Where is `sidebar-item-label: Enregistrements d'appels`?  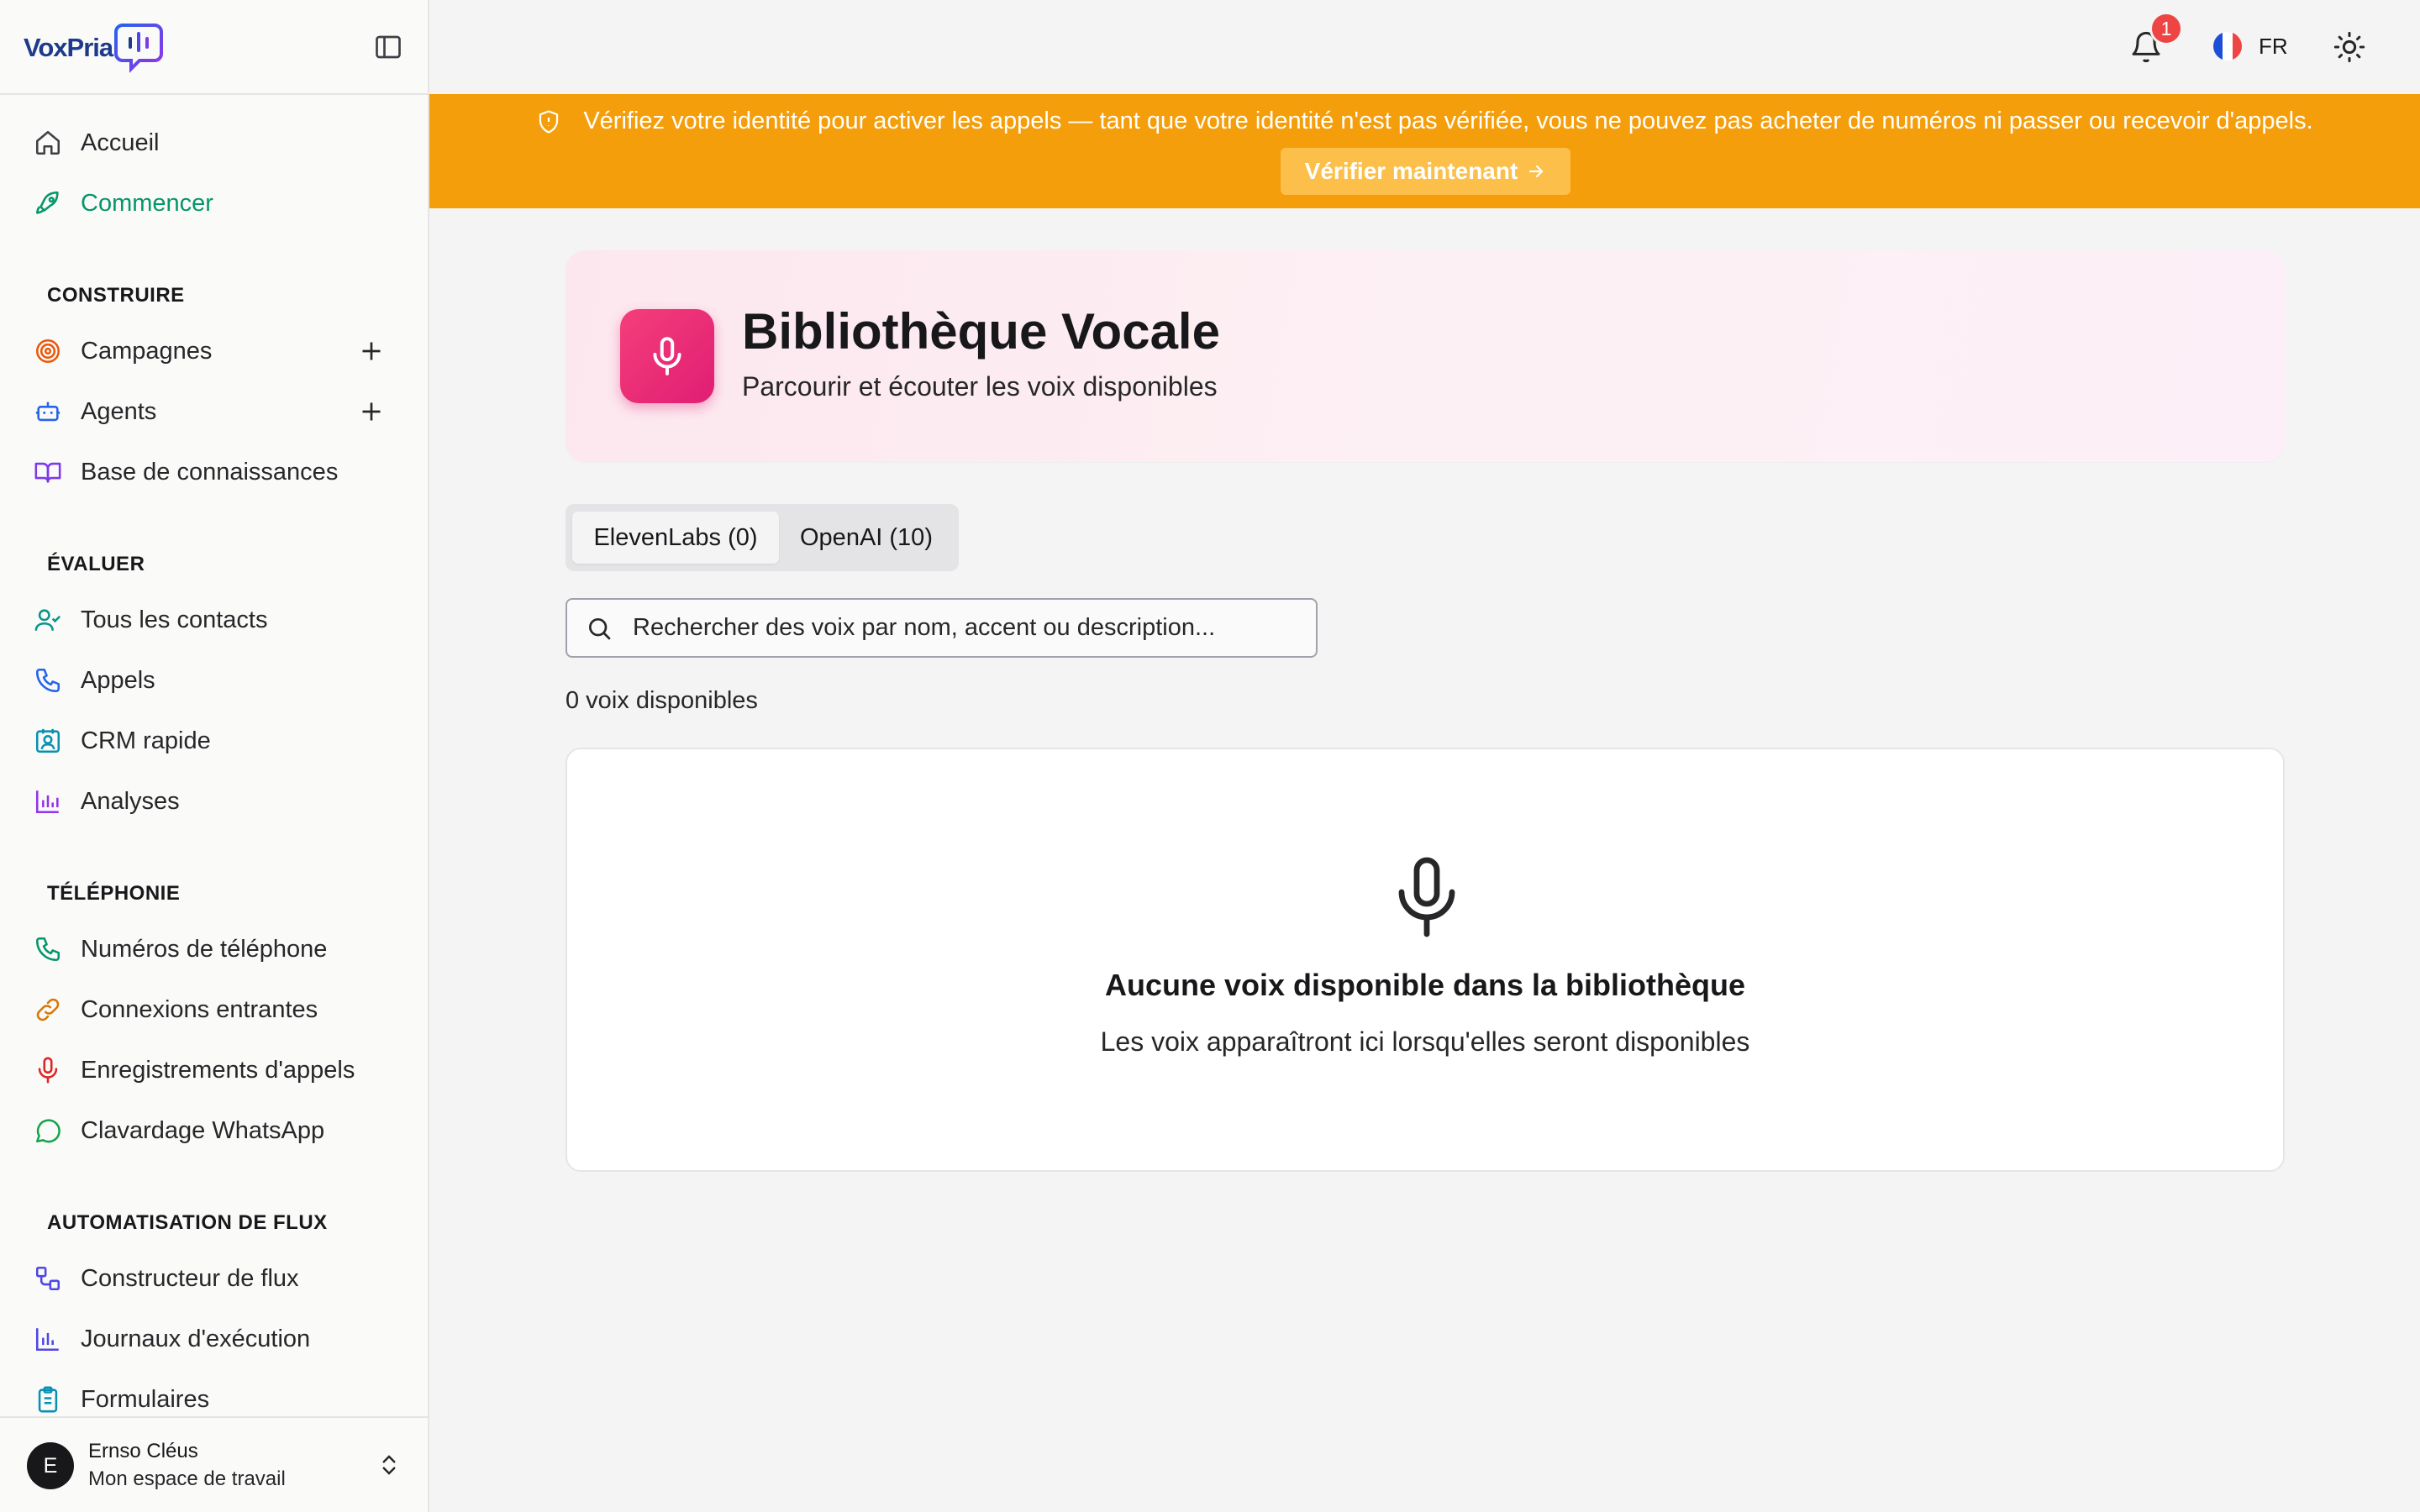 sidebar-item-label: Enregistrements d'appels is located at coordinates (218, 1070).